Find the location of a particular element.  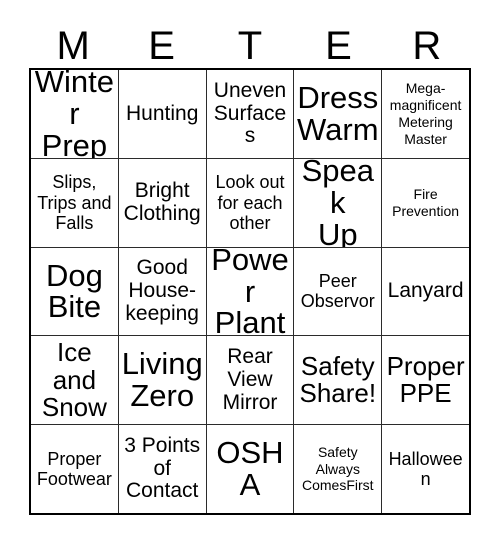

bingo-cell-label: Power Plant is located at coordinates (250, 291).